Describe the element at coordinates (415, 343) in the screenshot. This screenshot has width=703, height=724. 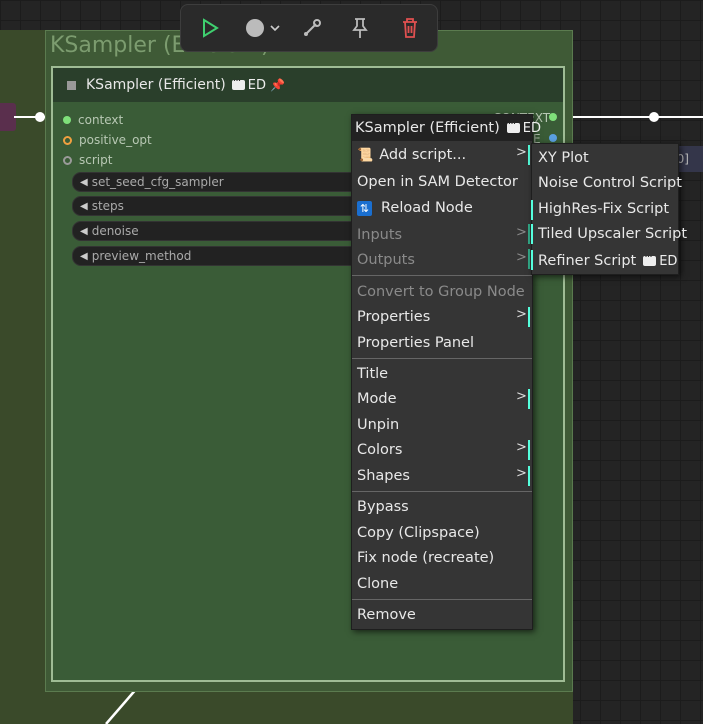
I see `menu-item-properties-panel: Properties Panel` at that location.